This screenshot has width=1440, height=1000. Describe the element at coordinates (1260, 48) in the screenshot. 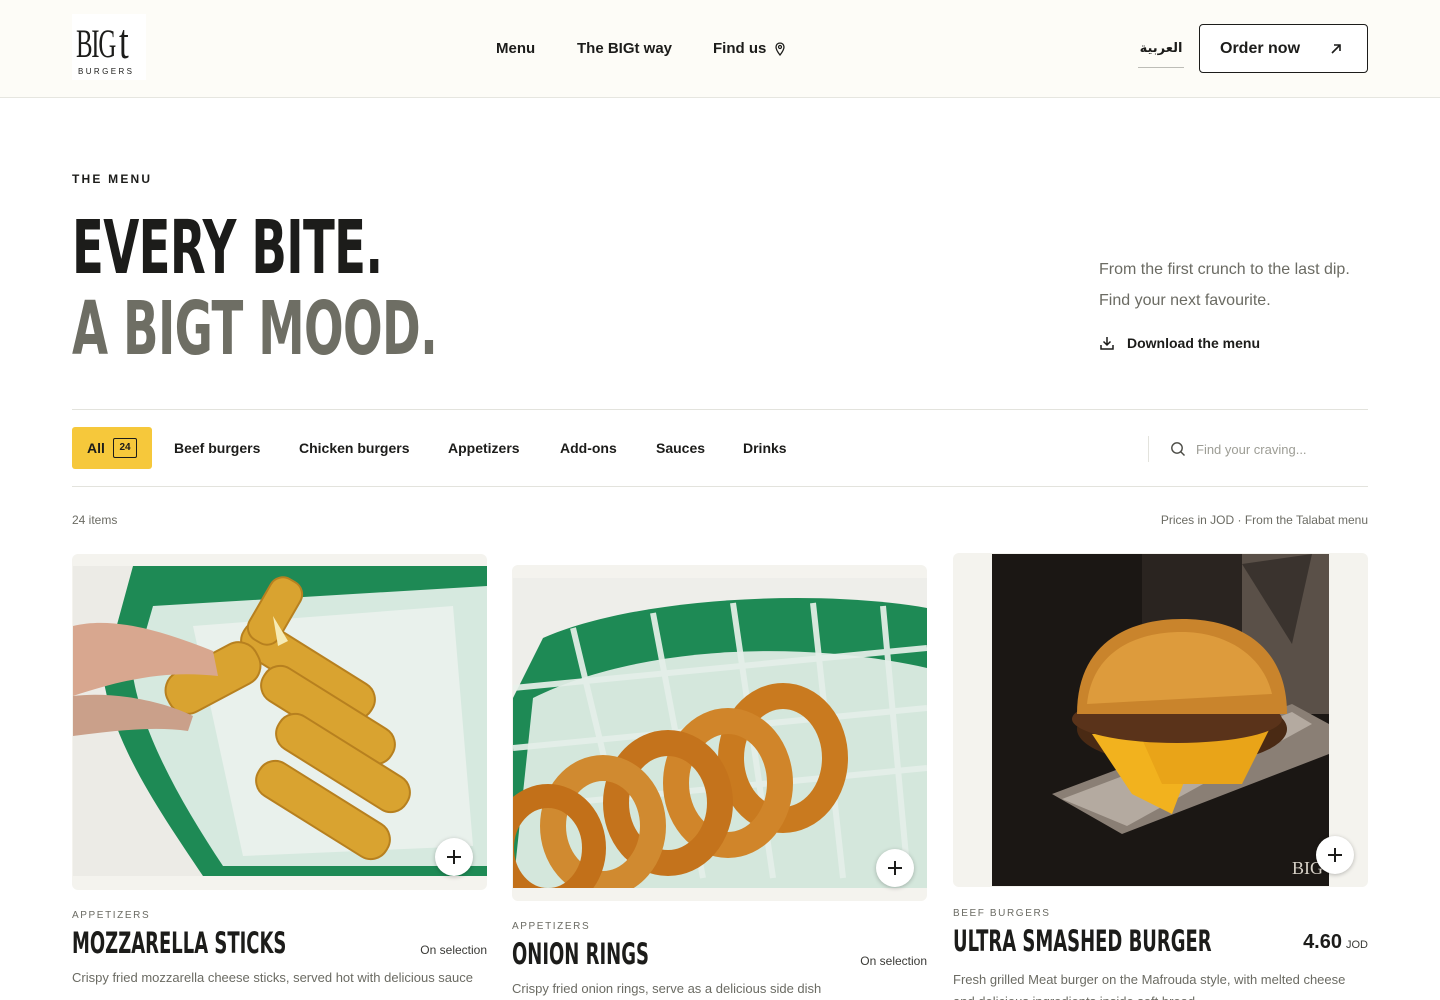

I see `order-now-label: Order now` at that location.